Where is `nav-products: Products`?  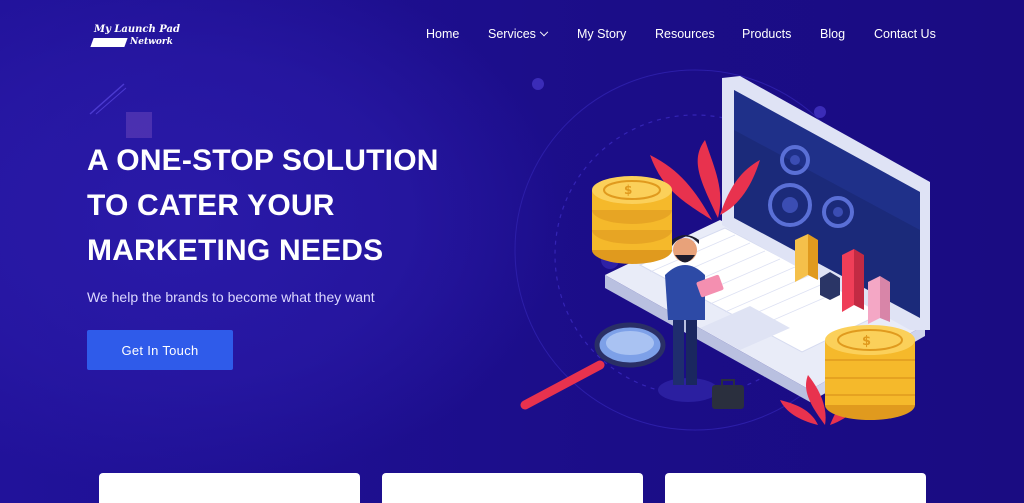
nav-products: Products is located at coordinates (766, 34).